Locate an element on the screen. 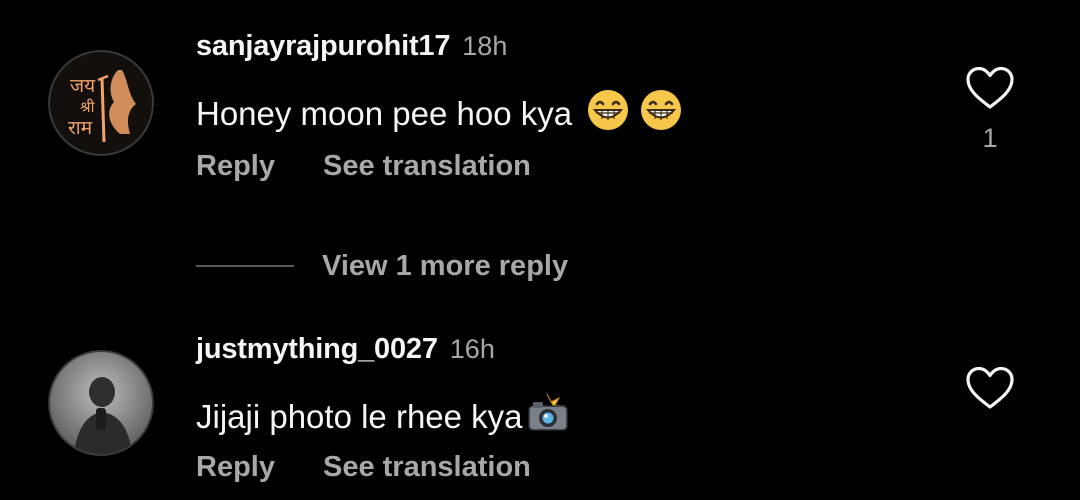  avatar: जय श्री राम is located at coordinates (101, 103).